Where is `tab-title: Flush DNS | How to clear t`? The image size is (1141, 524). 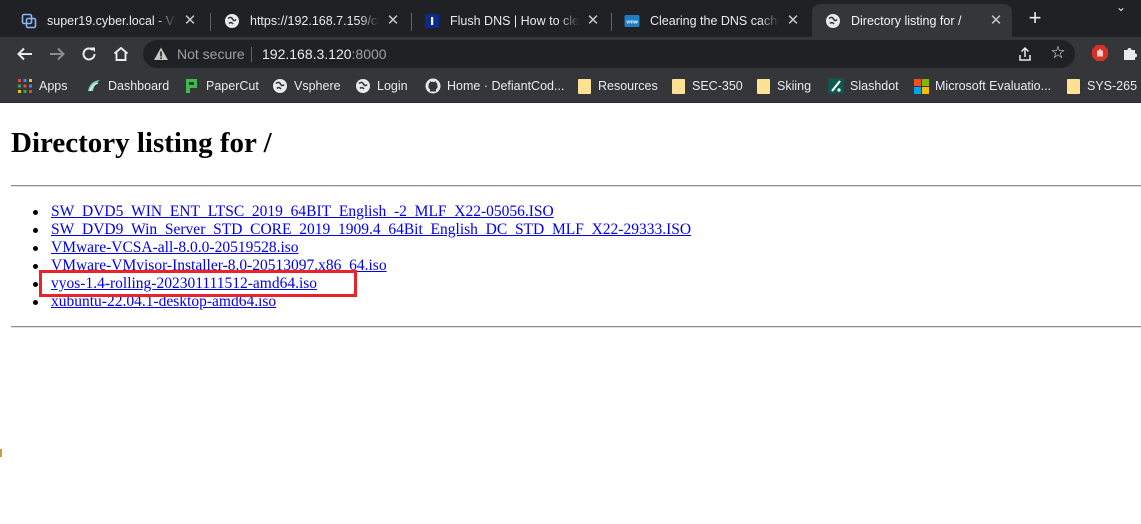
tab-title: Flush DNS | How to clear t is located at coordinates (514, 20).